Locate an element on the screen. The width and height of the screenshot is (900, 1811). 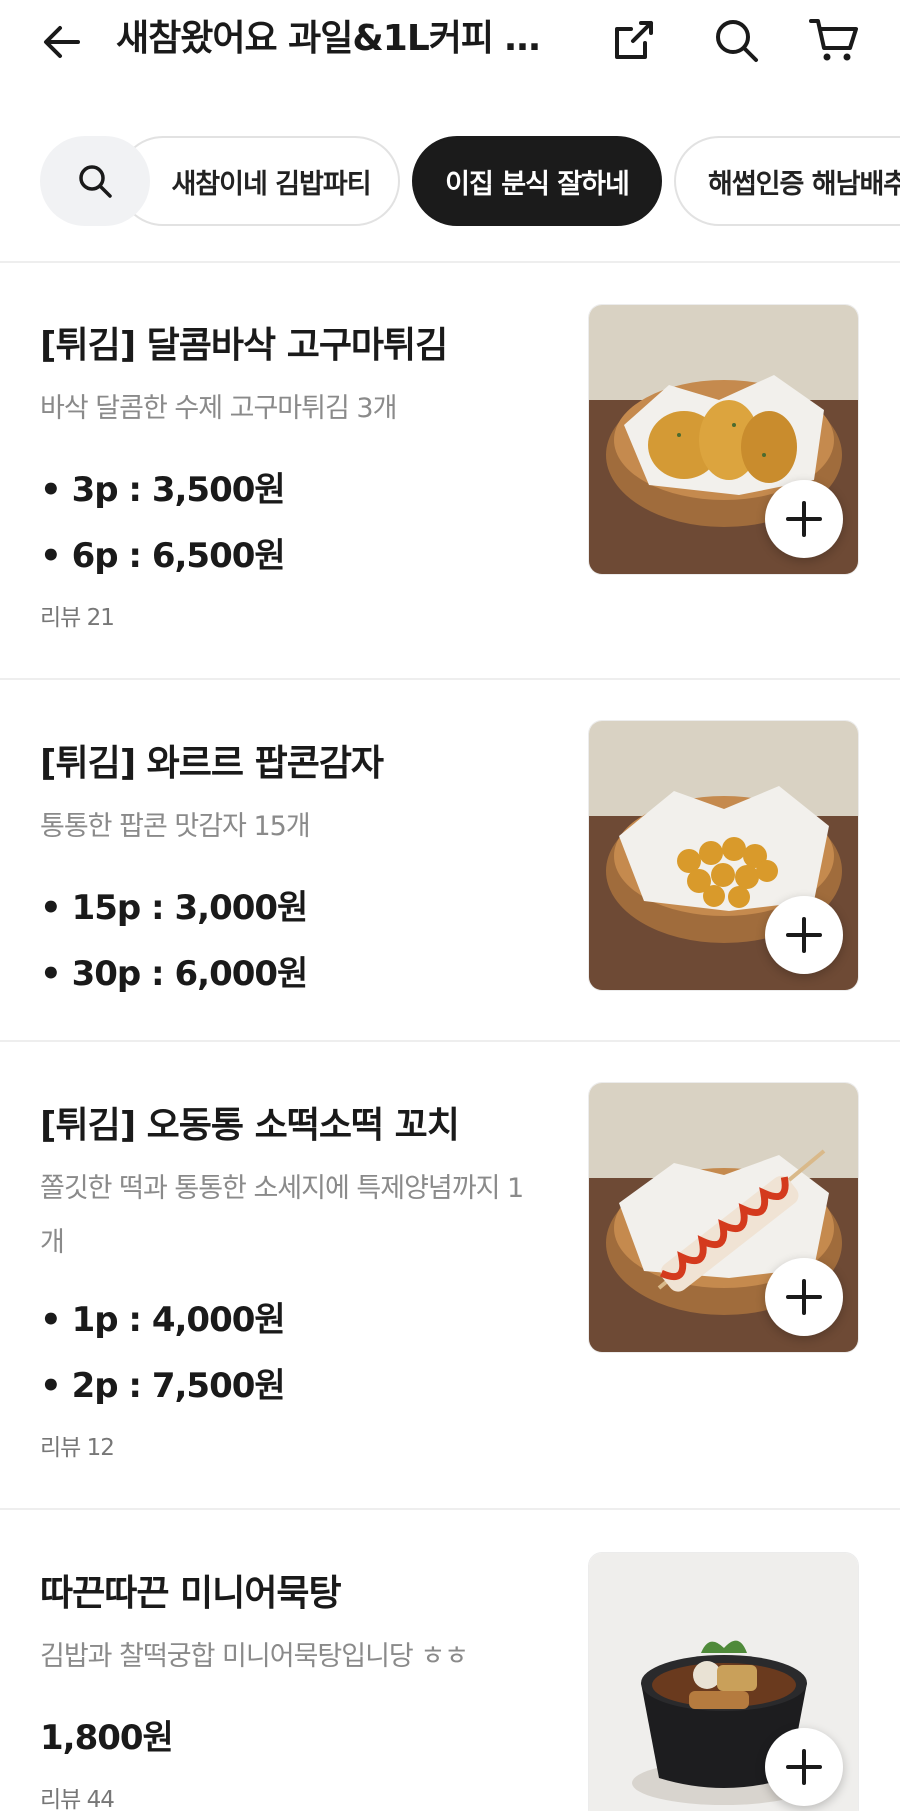
menu-item-price: • 6p : 6,500원 is located at coordinates (163, 556).